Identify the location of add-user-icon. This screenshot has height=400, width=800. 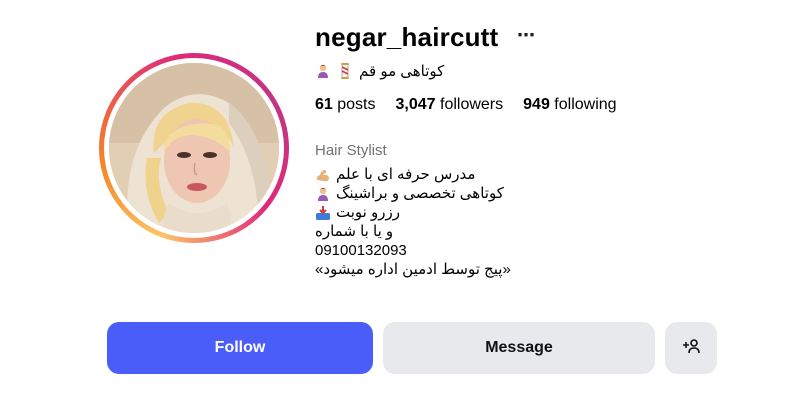
(691, 348).